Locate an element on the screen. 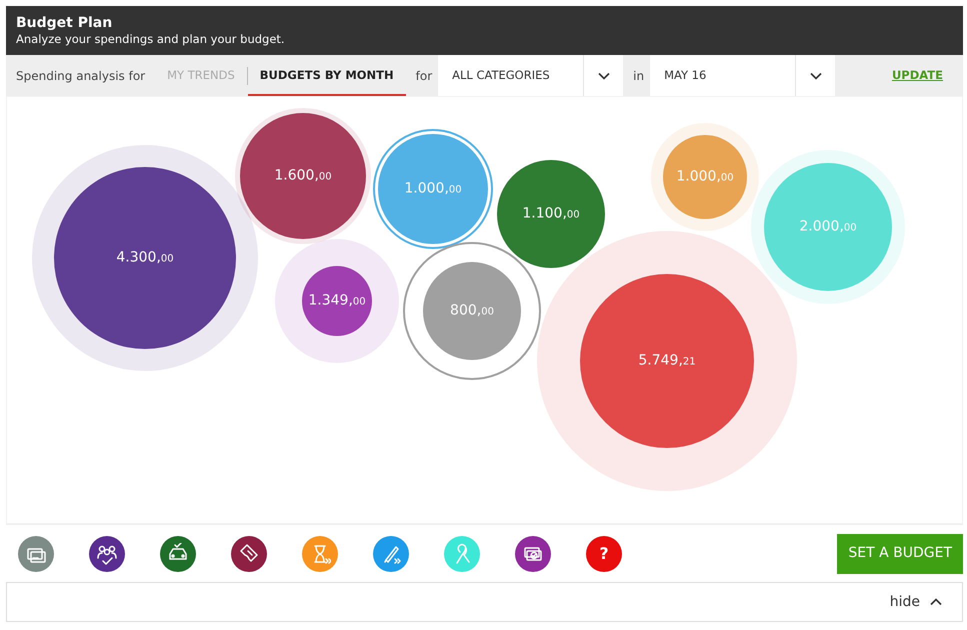 The width and height of the screenshot is (967, 630). chevron-up-icon is located at coordinates (936, 602).